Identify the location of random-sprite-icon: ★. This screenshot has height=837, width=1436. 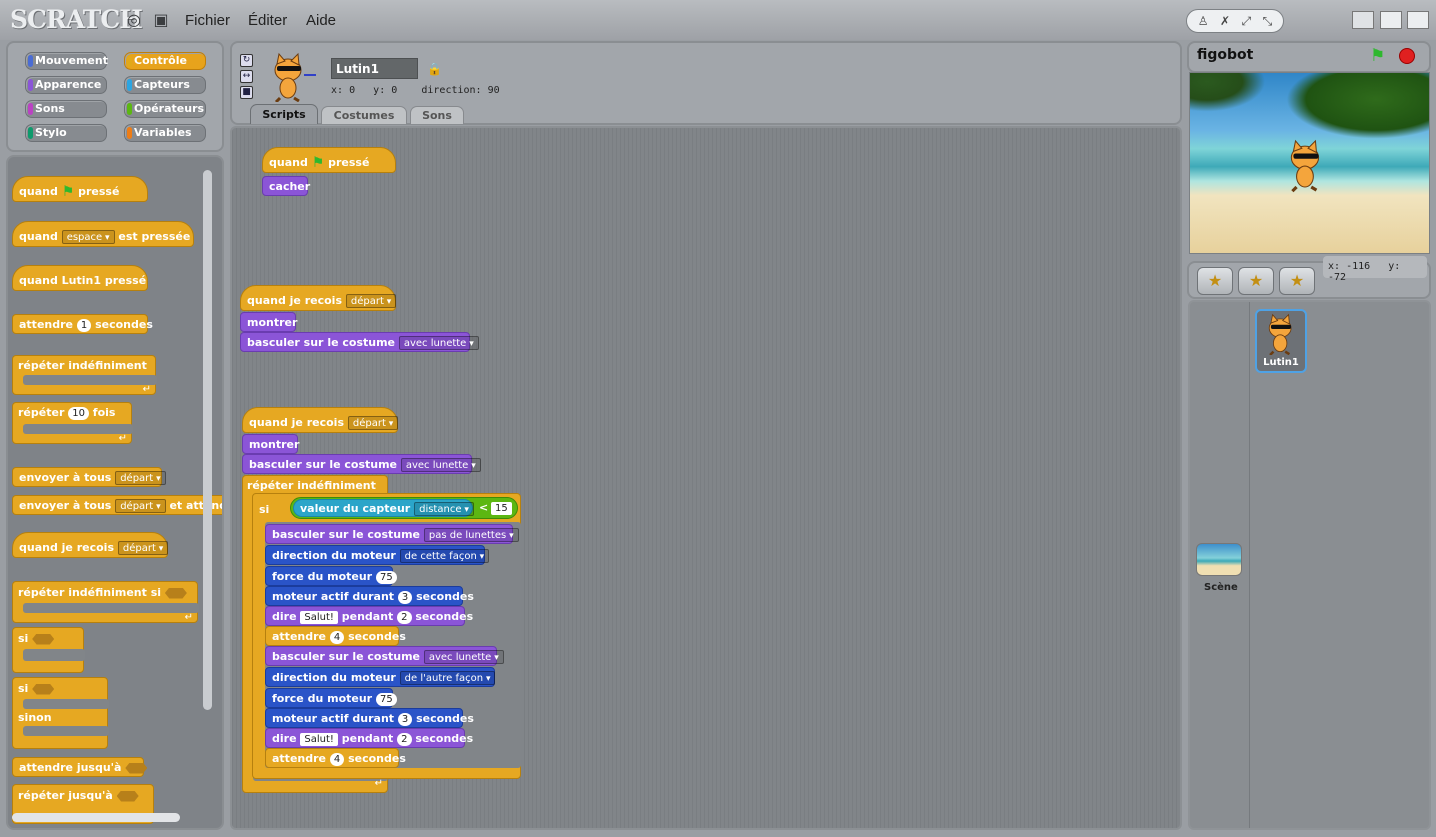
(1297, 281).